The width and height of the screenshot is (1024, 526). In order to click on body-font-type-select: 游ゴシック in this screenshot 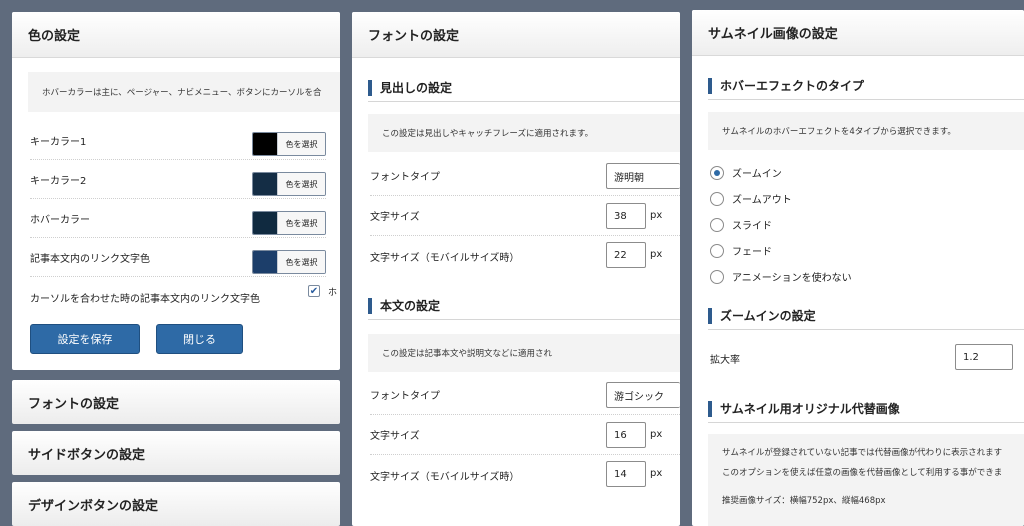, I will do `click(643, 395)`.